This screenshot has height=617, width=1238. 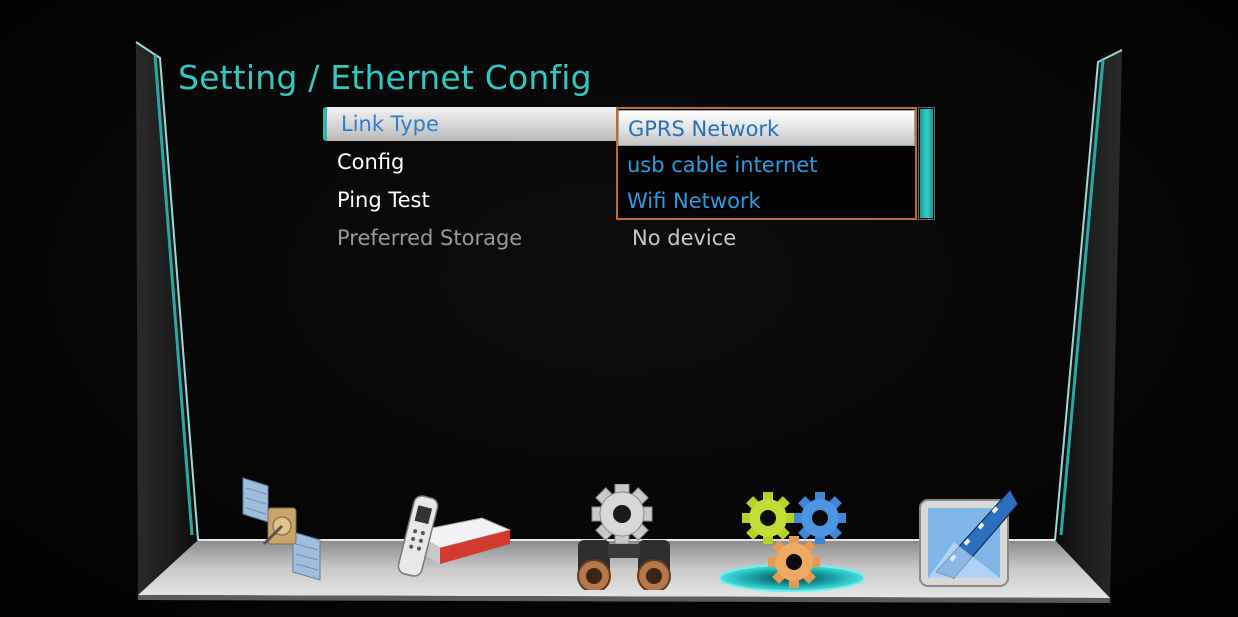 What do you see at coordinates (694, 201) in the screenshot?
I see `option-label: Wifi Network` at bounding box center [694, 201].